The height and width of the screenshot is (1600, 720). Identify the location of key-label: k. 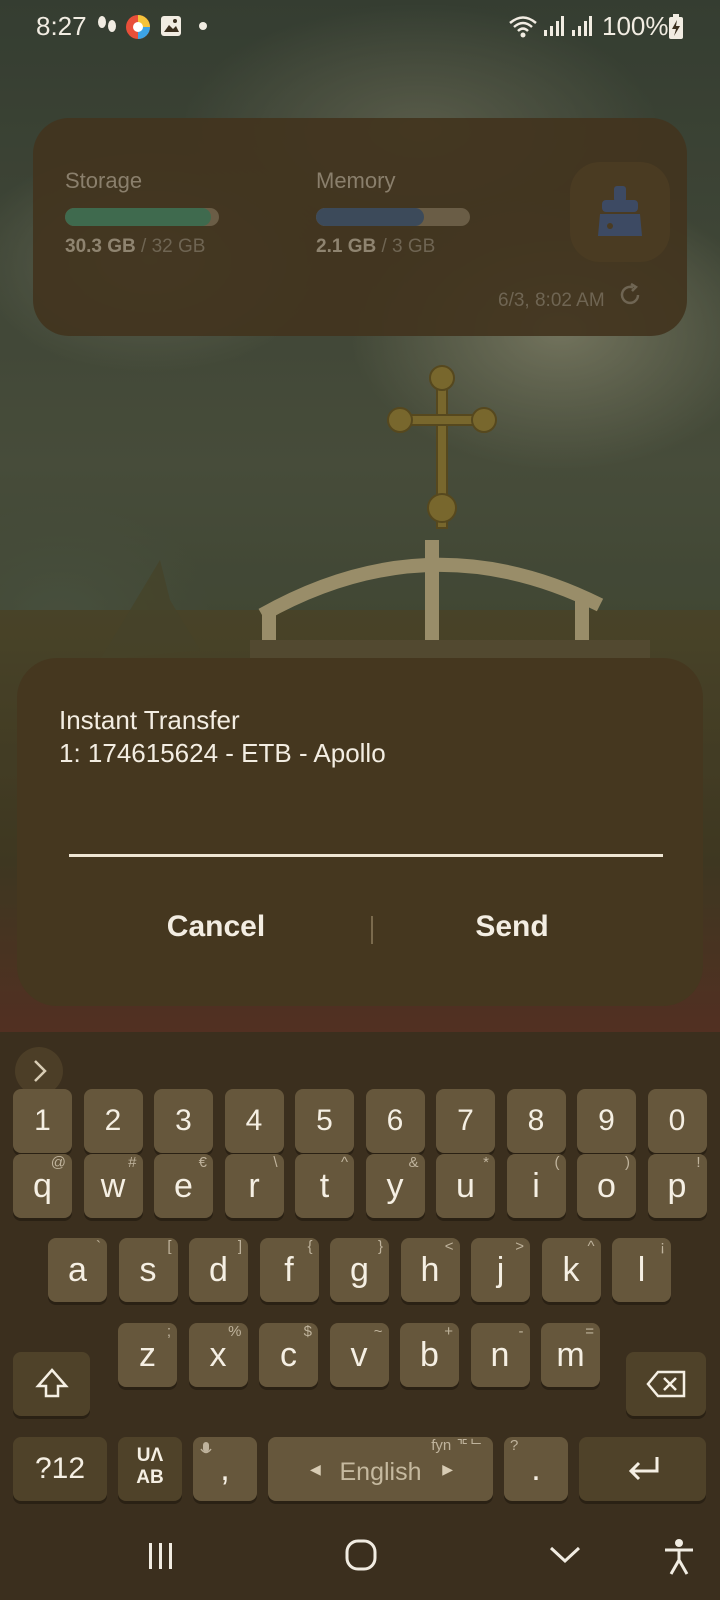
(571, 1270).